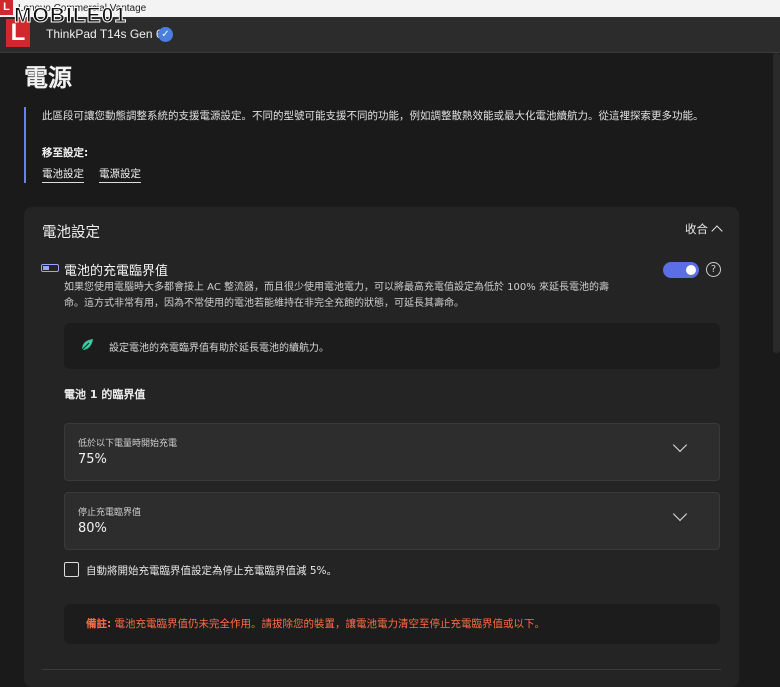 This screenshot has height=687, width=780. I want to click on auto-threshold-label: 自動將開始充電臨界值設定為停止充電臨界值減 5%。, so click(211, 571).